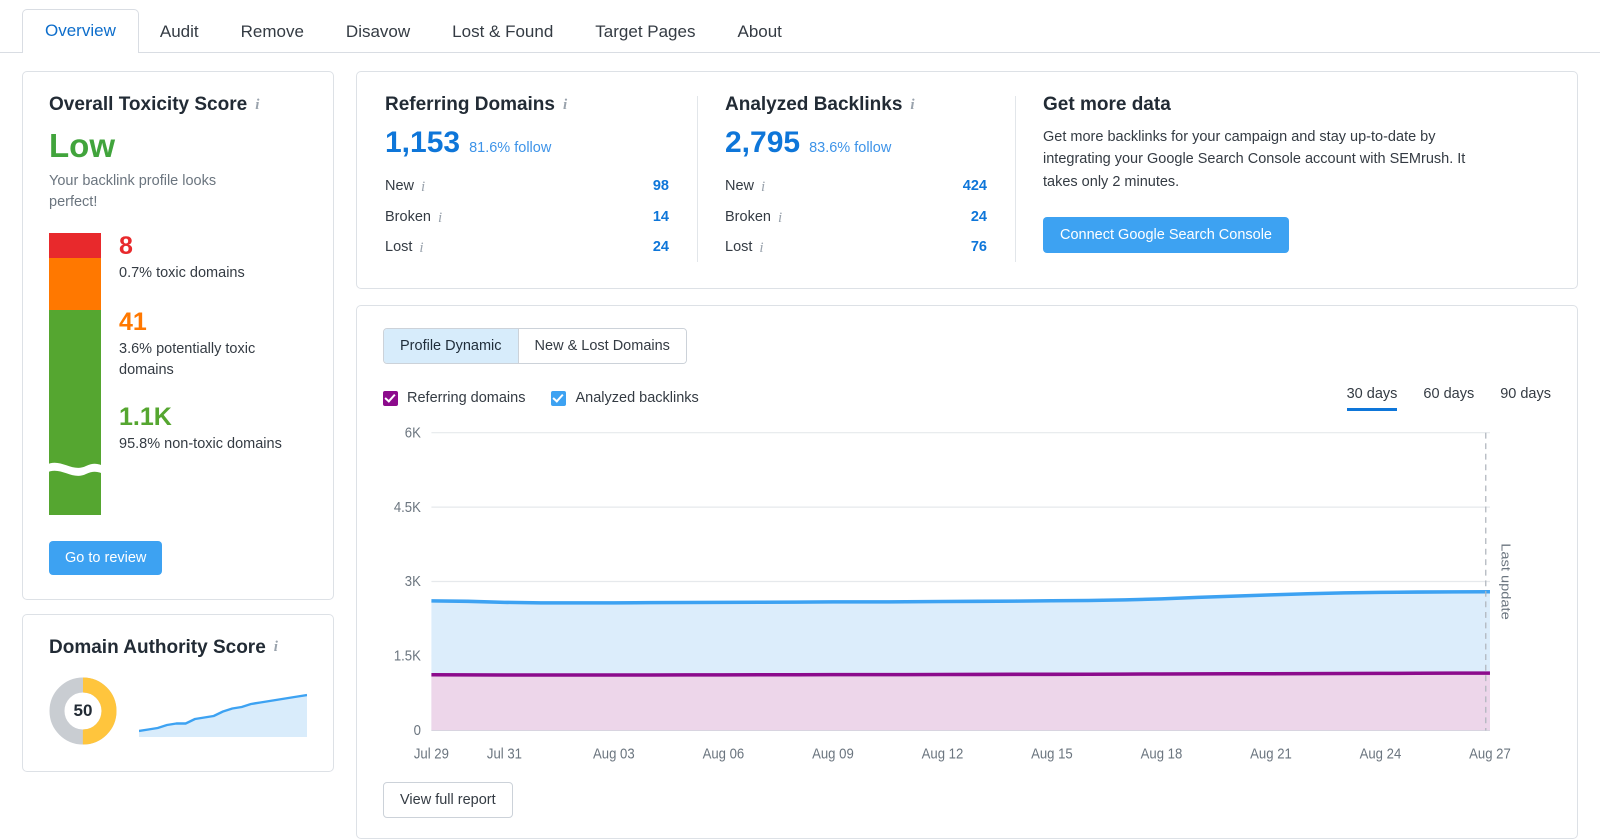 The width and height of the screenshot is (1600, 839). I want to click on domain-authority-body: 50, so click(178, 711).